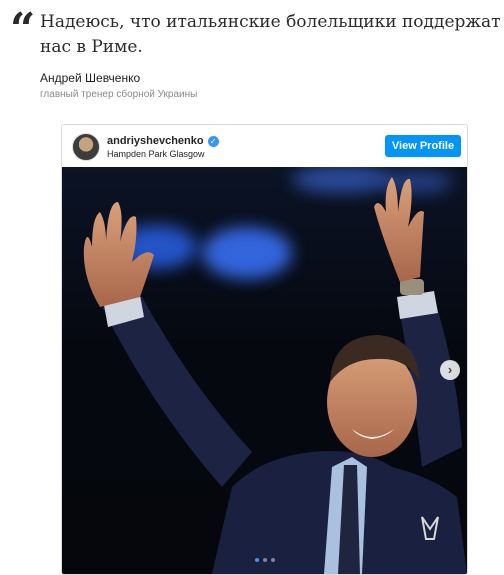 Image resolution: width=504 pixels, height=575 pixels. I want to click on username-link: andriyshevchenko, so click(155, 141).